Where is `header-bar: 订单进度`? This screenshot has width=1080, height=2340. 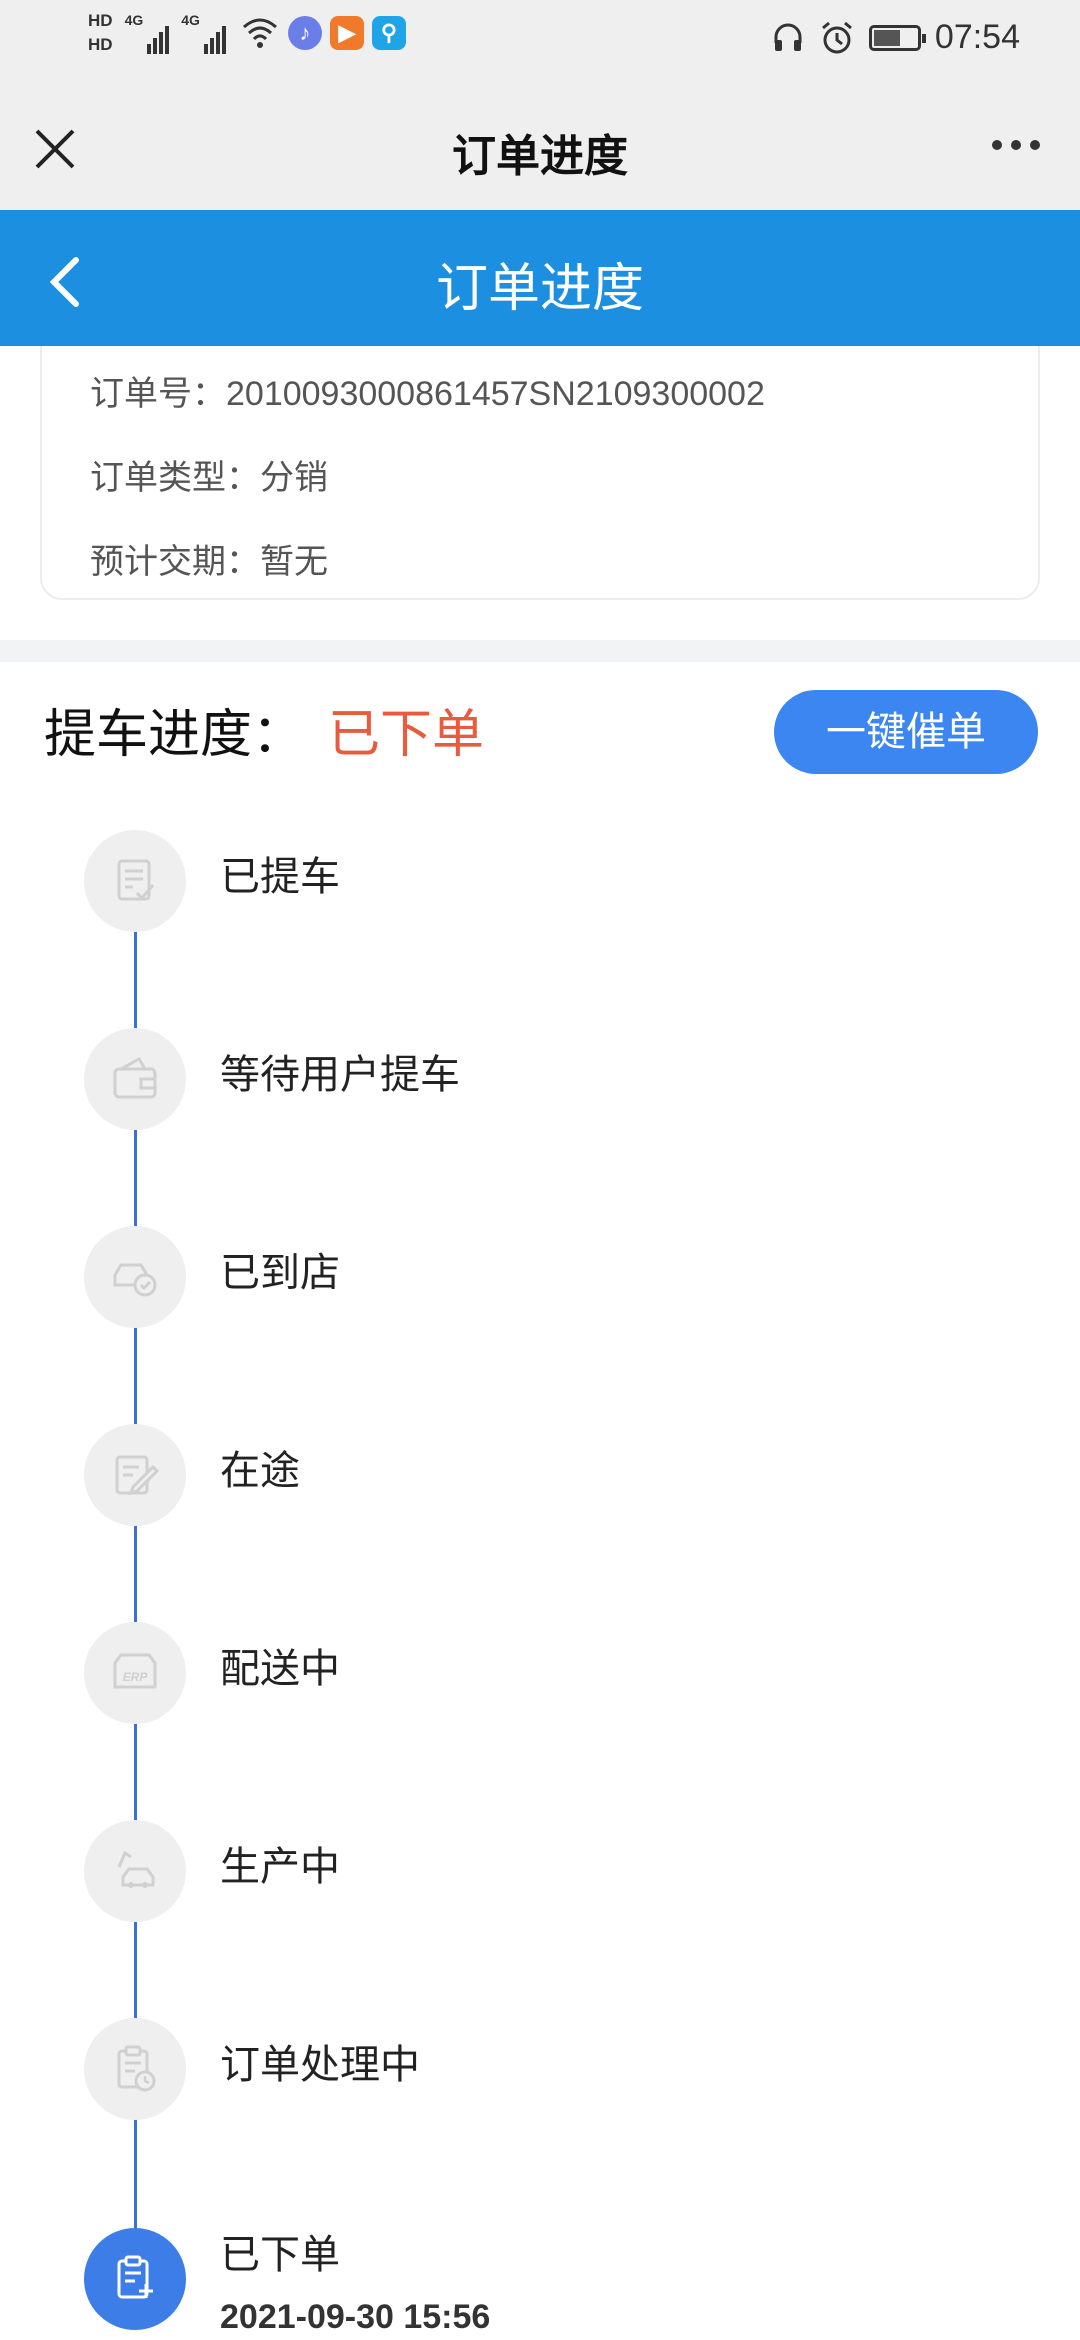
header-bar: 订单进度 is located at coordinates (540, 278).